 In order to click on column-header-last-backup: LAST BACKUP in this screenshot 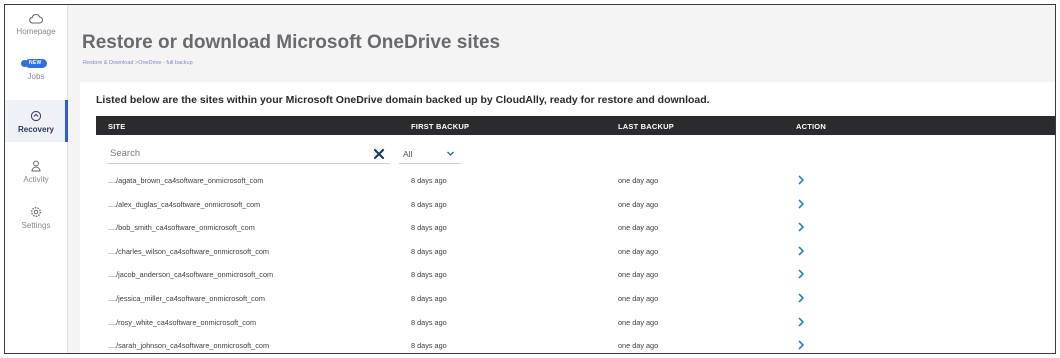, I will do `click(646, 126)`.